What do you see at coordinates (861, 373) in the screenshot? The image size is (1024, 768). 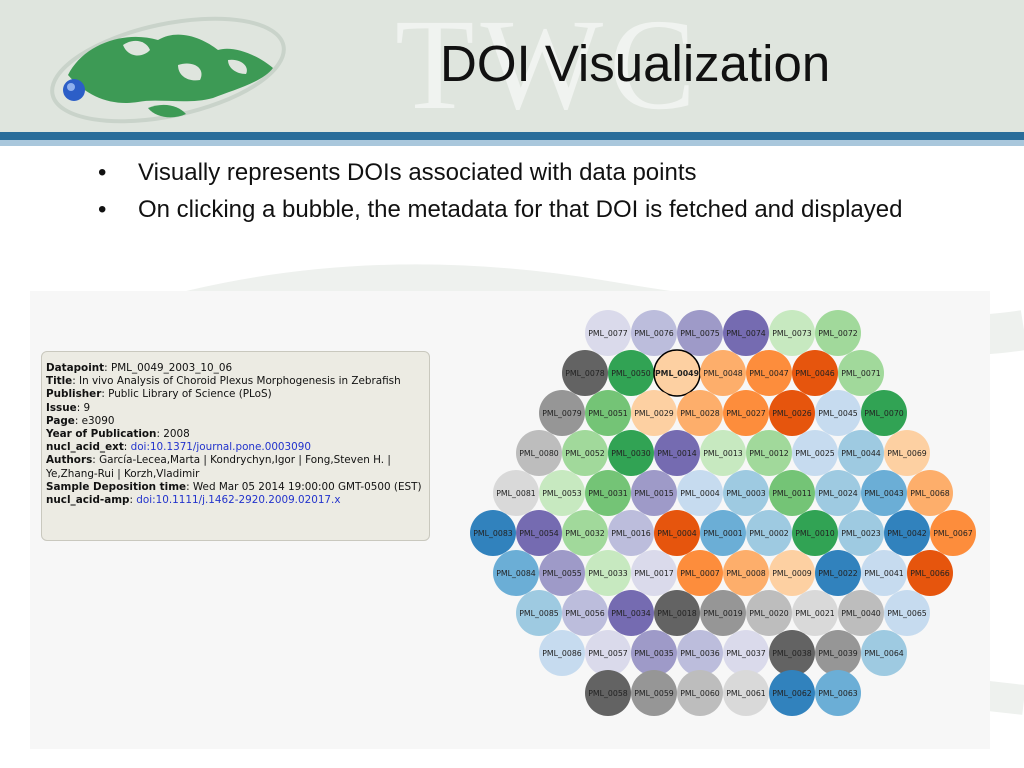 I see `doi-bubble: PML_0071` at bounding box center [861, 373].